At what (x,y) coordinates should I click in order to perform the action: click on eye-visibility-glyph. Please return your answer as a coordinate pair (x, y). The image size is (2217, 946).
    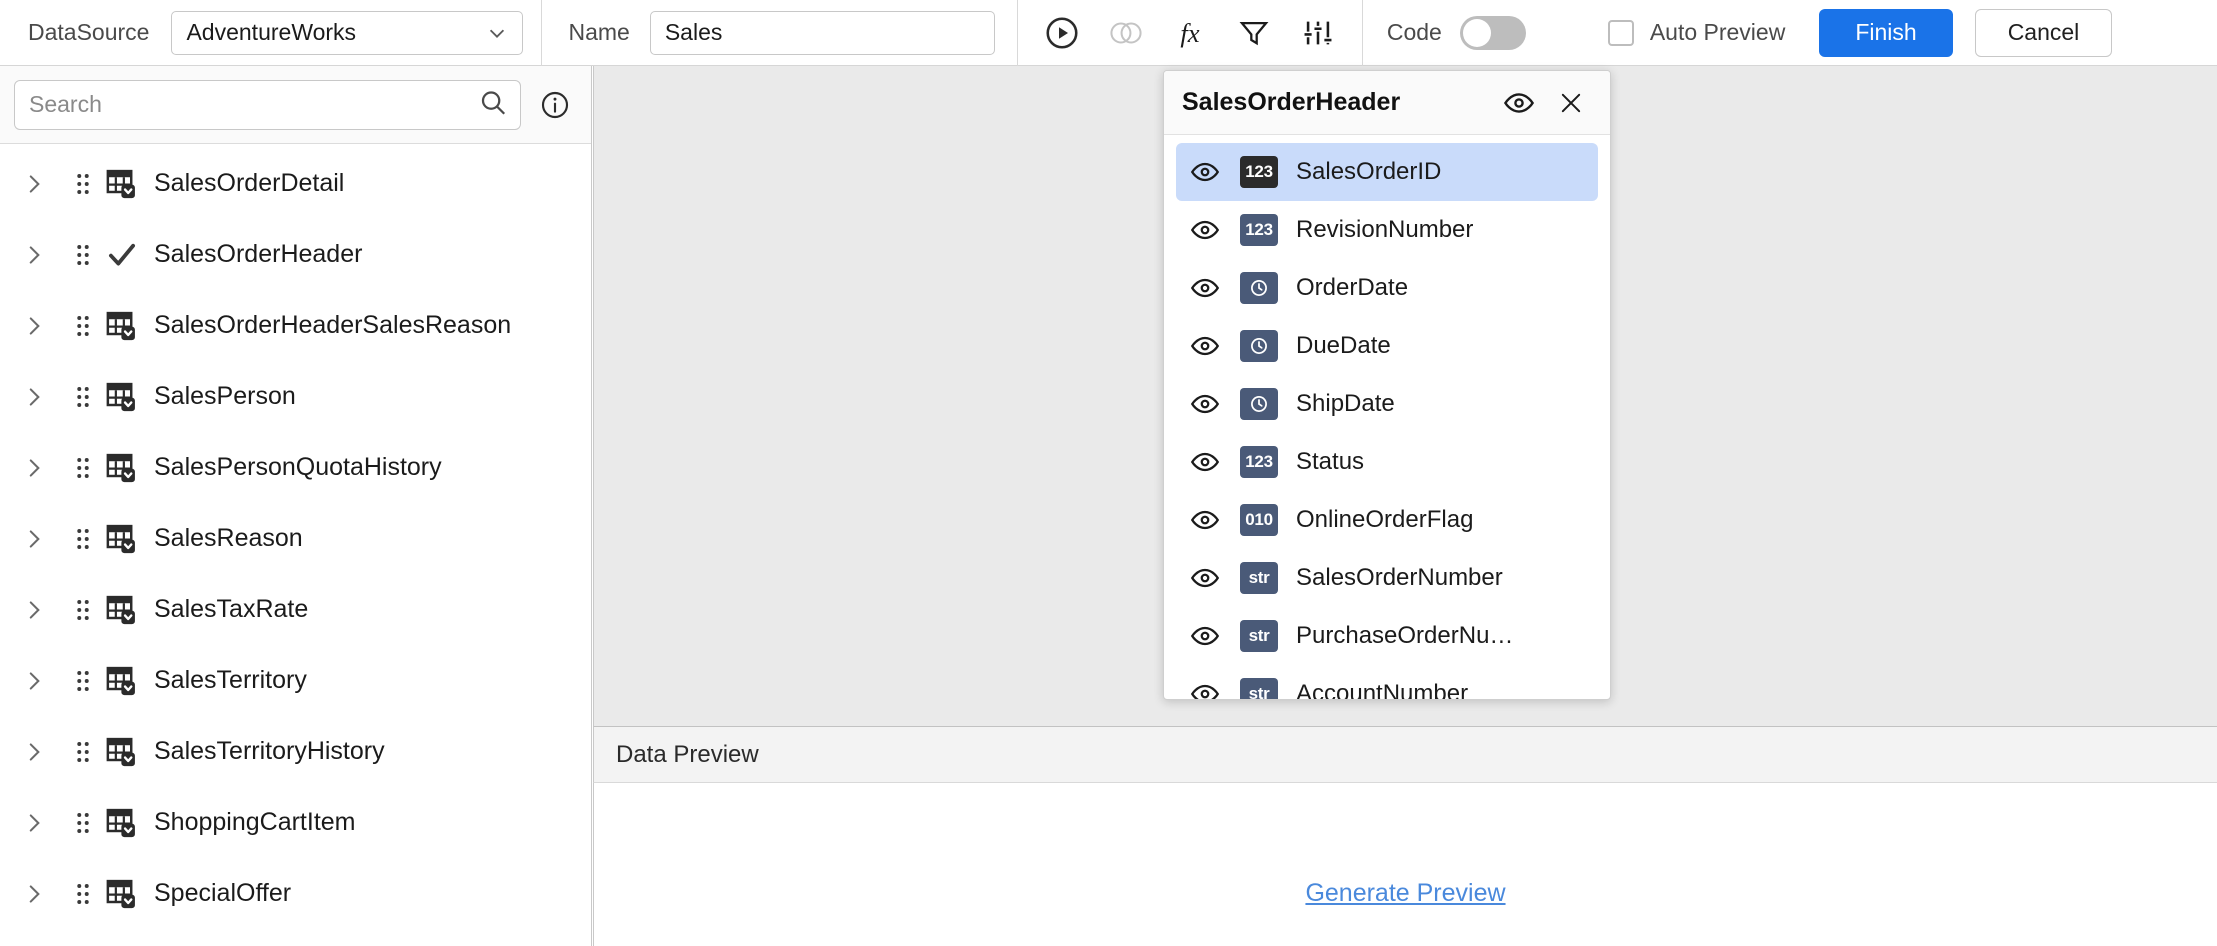
    Looking at the image, I should click on (1205, 520).